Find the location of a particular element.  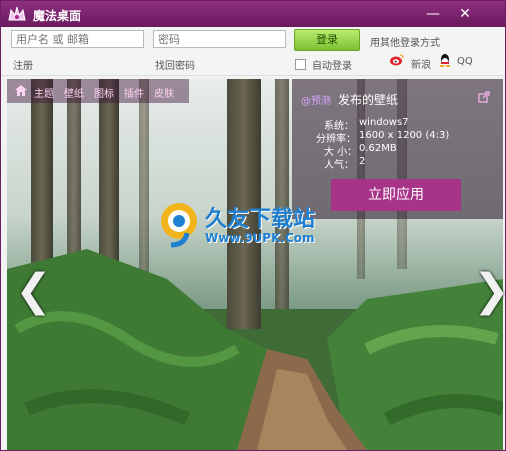

author-link: @预测 is located at coordinates (316, 99).